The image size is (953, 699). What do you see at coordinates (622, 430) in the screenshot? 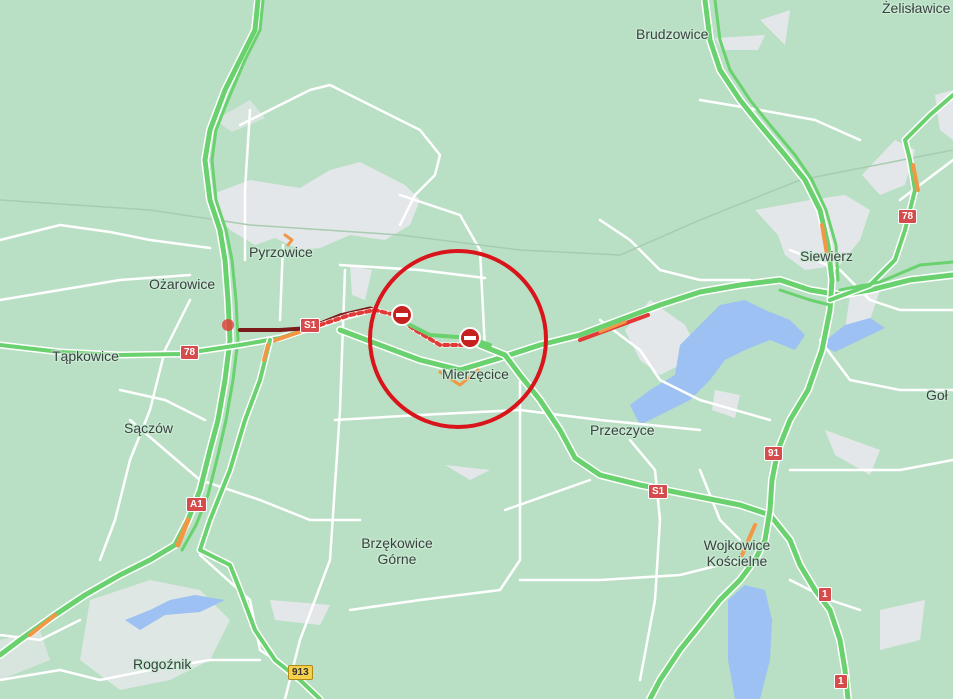
I see `place-label-przeczyce: Przeczyce` at bounding box center [622, 430].